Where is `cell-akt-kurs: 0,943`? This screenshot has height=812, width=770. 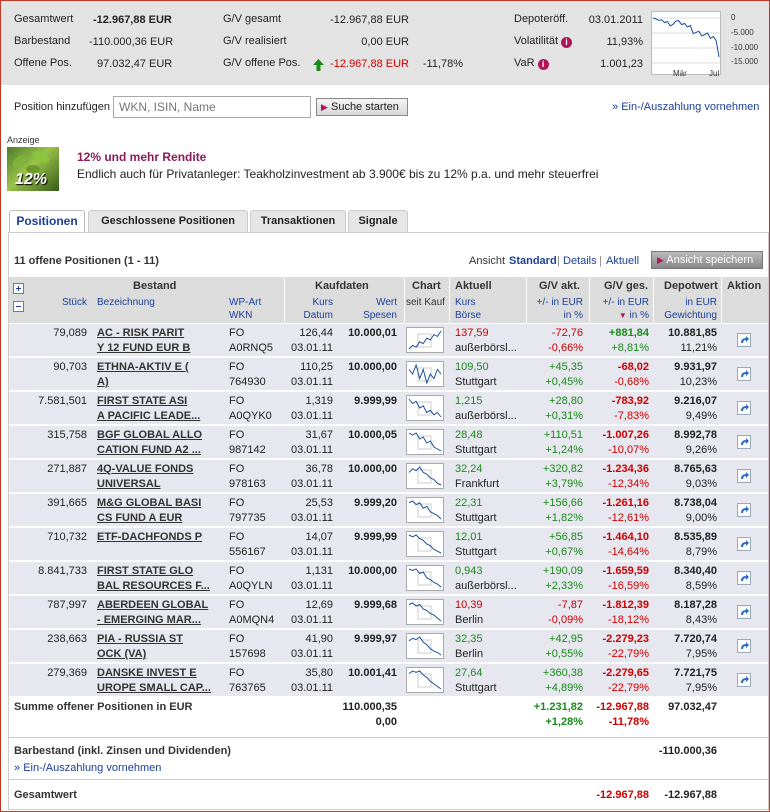
cell-akt-kurs: 0,943 is located at coordinates (469, 571).